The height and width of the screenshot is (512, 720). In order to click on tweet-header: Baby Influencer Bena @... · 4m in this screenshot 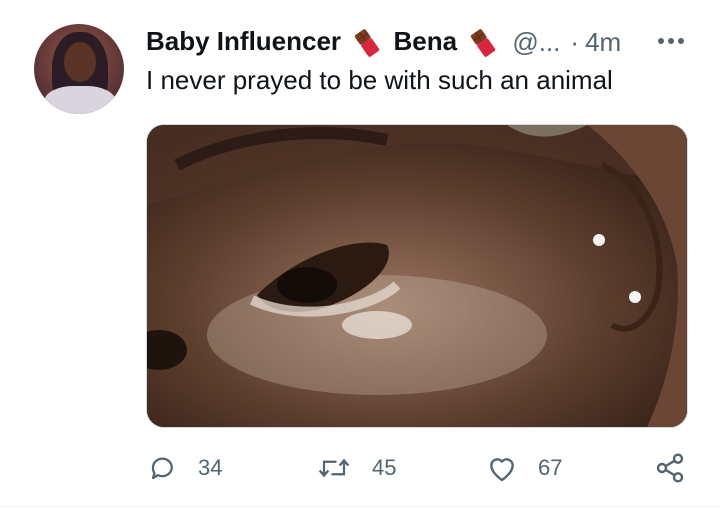, I will do `click(383, 42)`.